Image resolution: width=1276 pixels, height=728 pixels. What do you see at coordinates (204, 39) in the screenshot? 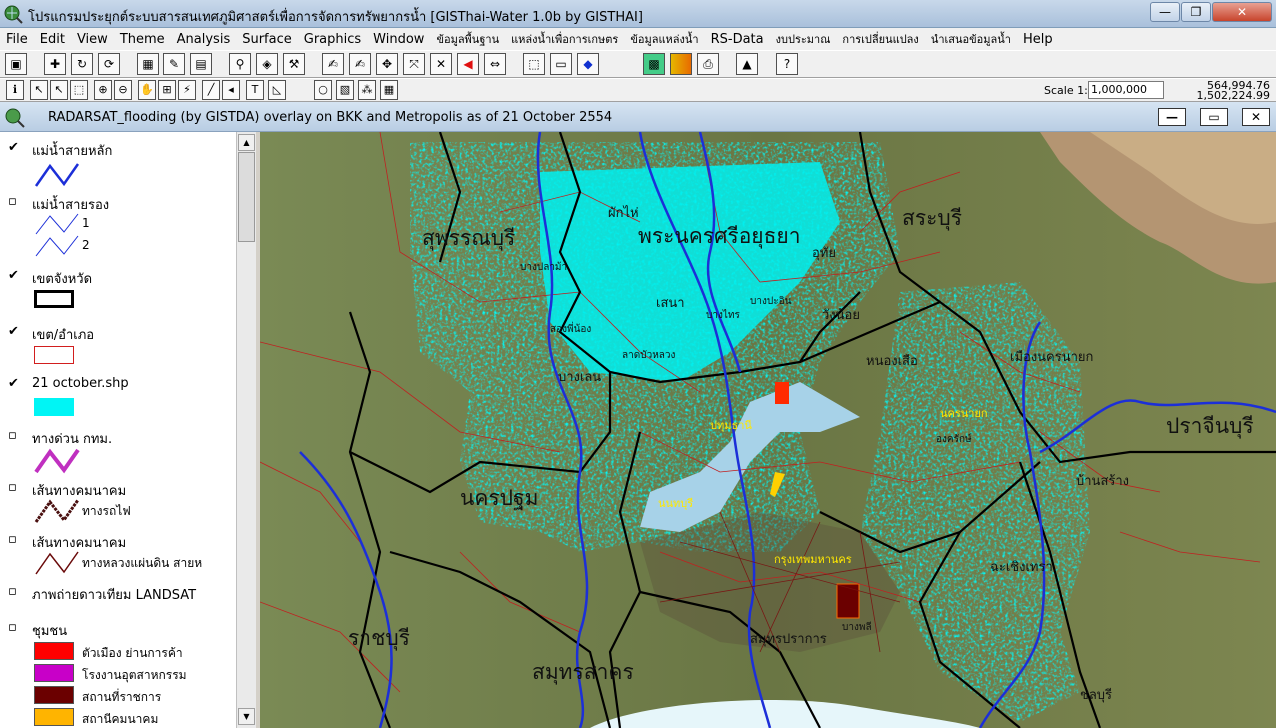
I see `menu-analysis: Analysis` at bounding box center [204, 39].